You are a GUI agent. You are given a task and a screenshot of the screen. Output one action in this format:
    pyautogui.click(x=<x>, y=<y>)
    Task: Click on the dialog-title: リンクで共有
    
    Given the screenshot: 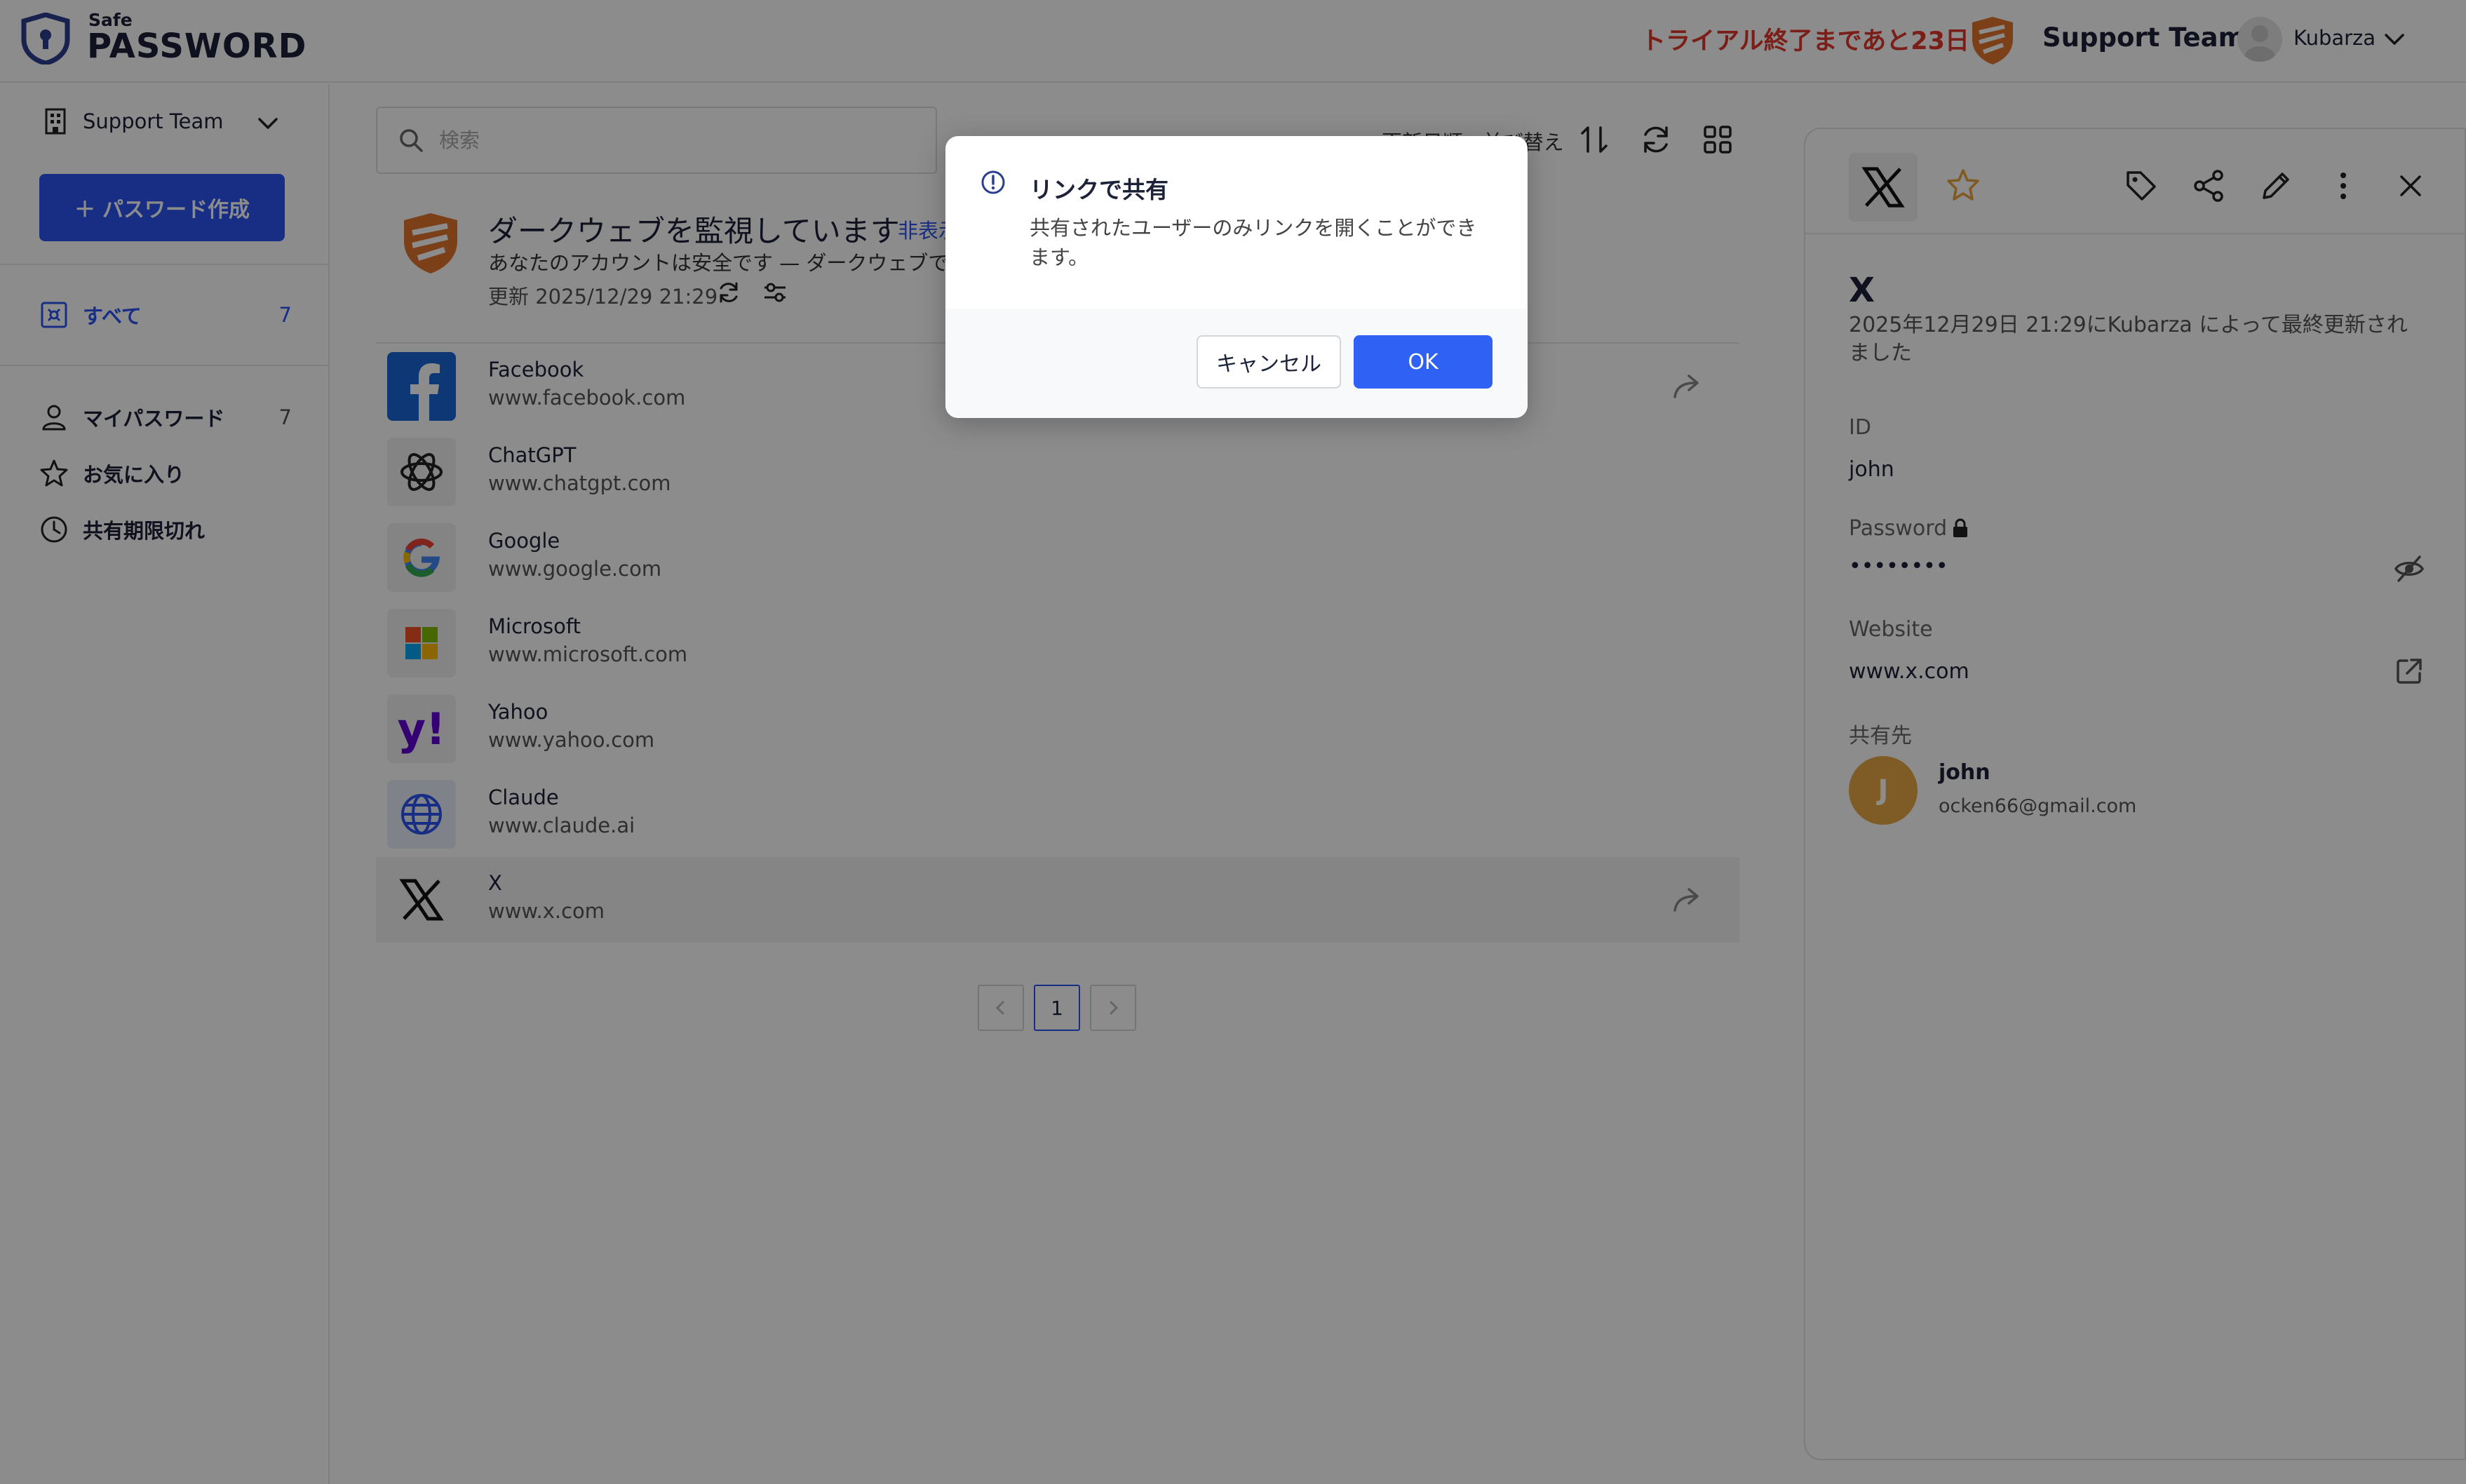 What is the action you would take?
    pyautogui.click(x=1099, y=190)
    